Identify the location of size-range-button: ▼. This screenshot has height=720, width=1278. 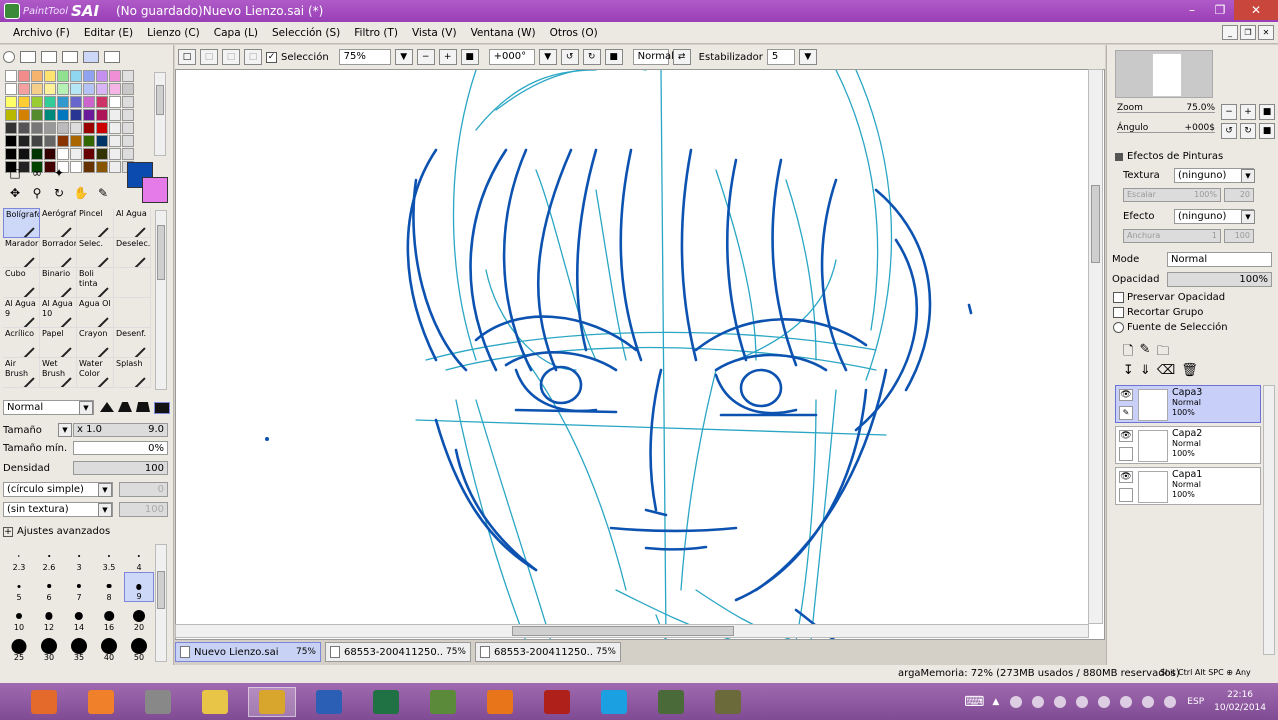
(65, 430).